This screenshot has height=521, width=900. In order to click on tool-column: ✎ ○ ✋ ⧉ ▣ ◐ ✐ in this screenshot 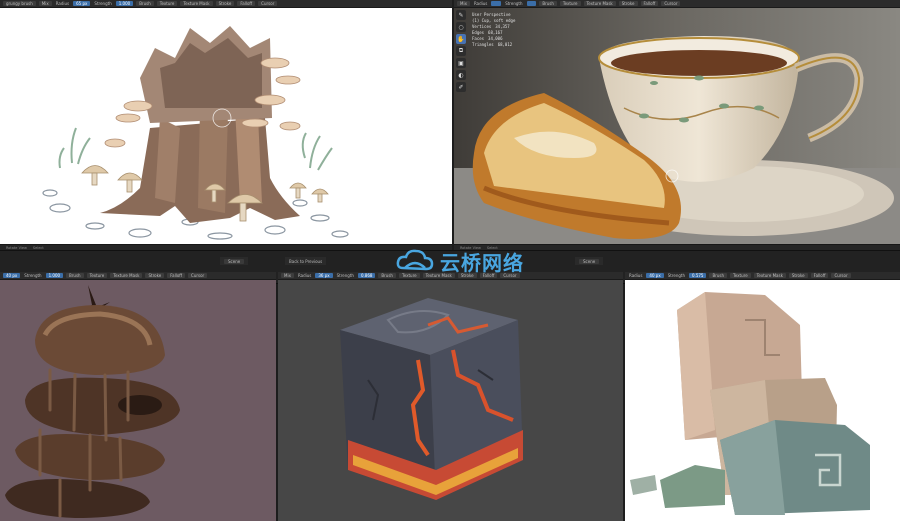, I will do `click(462, 51)`.